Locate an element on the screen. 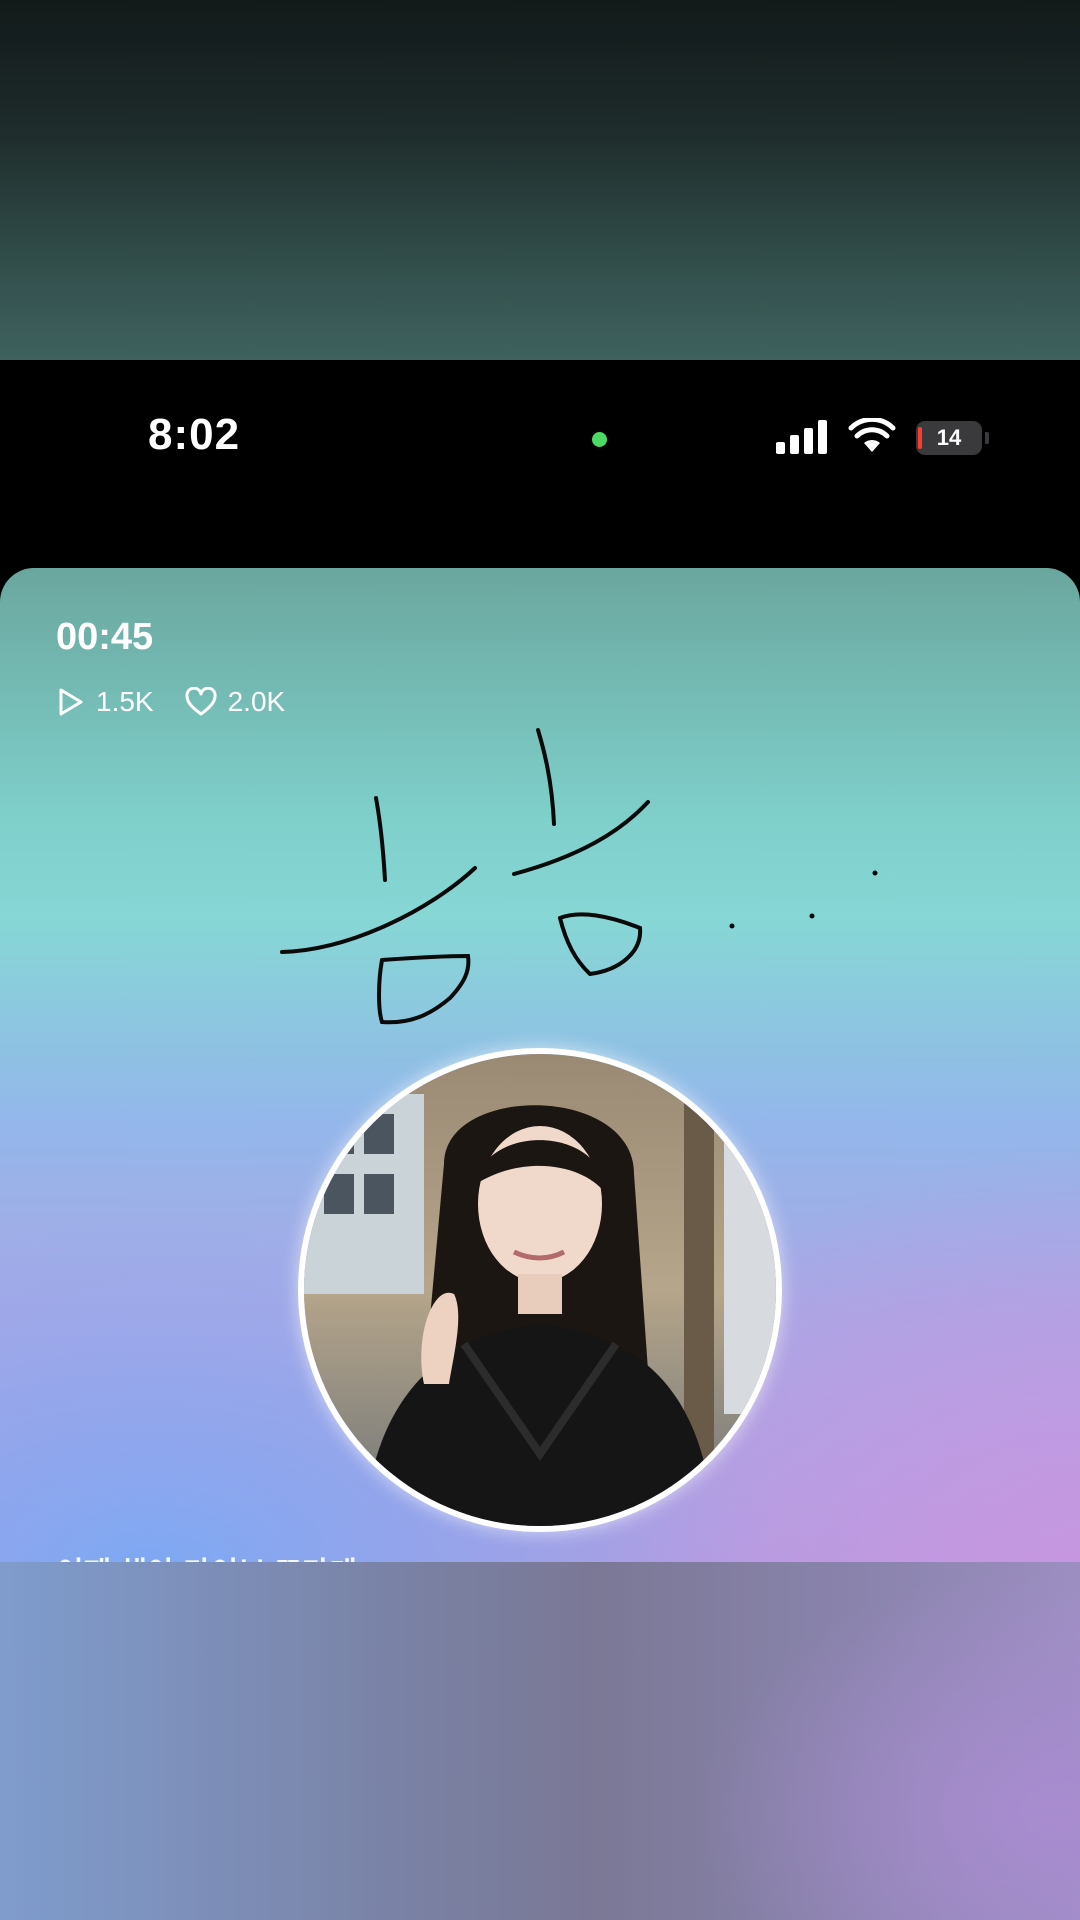 The width and height of the screenshot is (1080, 1920). status-time: 8:02 is located at coordinates (194, 434).